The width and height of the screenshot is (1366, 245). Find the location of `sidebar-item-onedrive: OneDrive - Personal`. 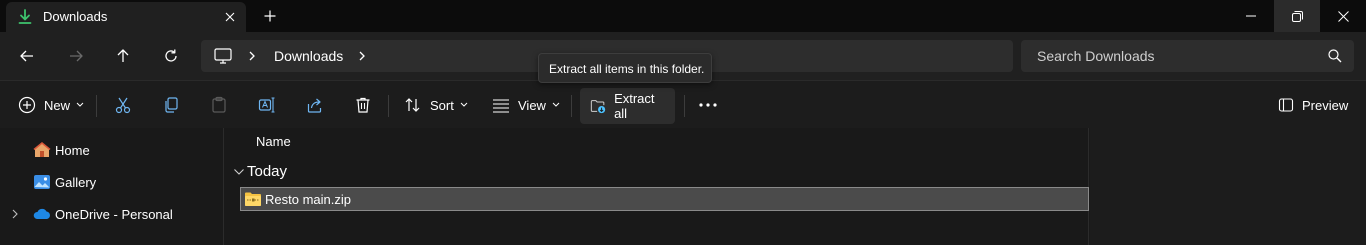

sidebar-item-onedrive: OneDrive - Personal is located at coordinates (112, 214).